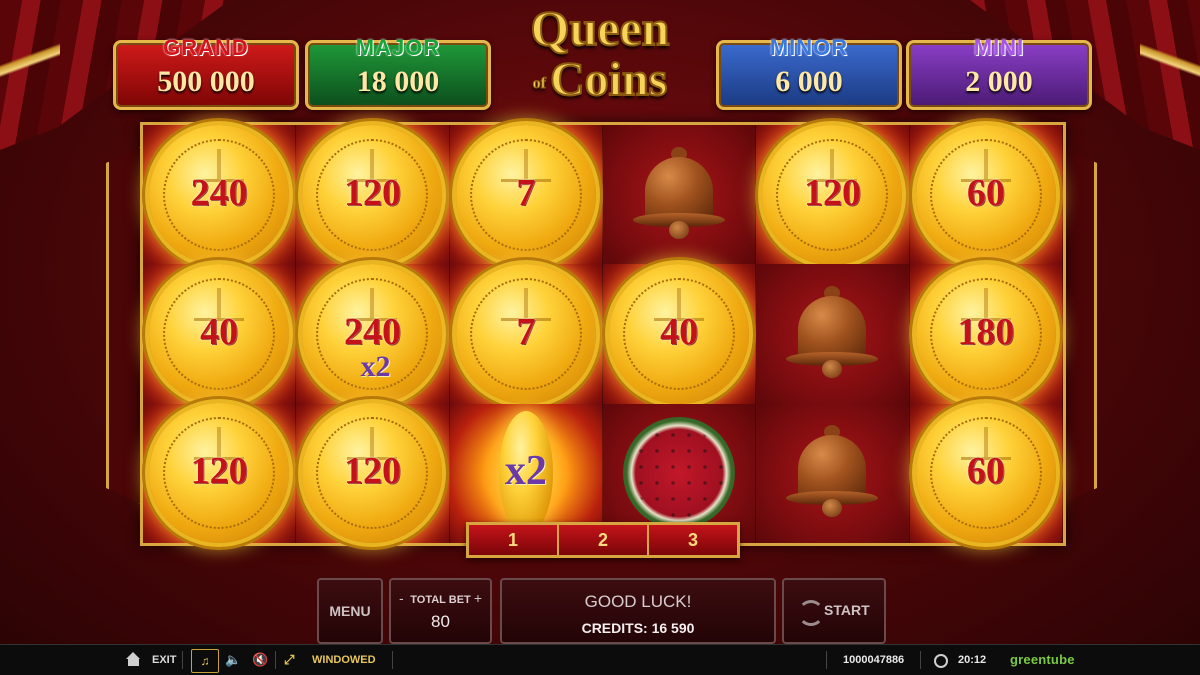 This screenshot has height=675, width=1200. What do you see at coordinates (350, 611) in the screenshot?
I see `menu-button: MENU` at bounding box center [350, 611].